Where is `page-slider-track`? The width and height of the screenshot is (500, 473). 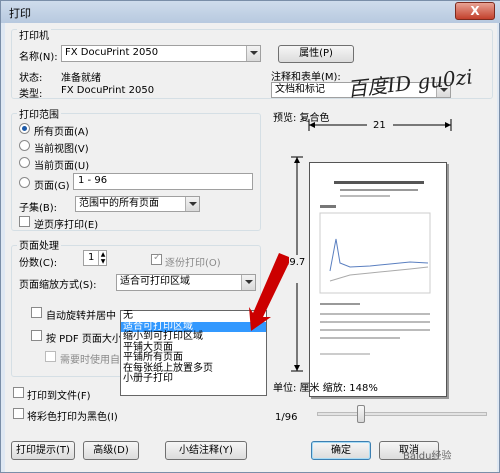 page-slider-track is located at coordinates (402, 414).